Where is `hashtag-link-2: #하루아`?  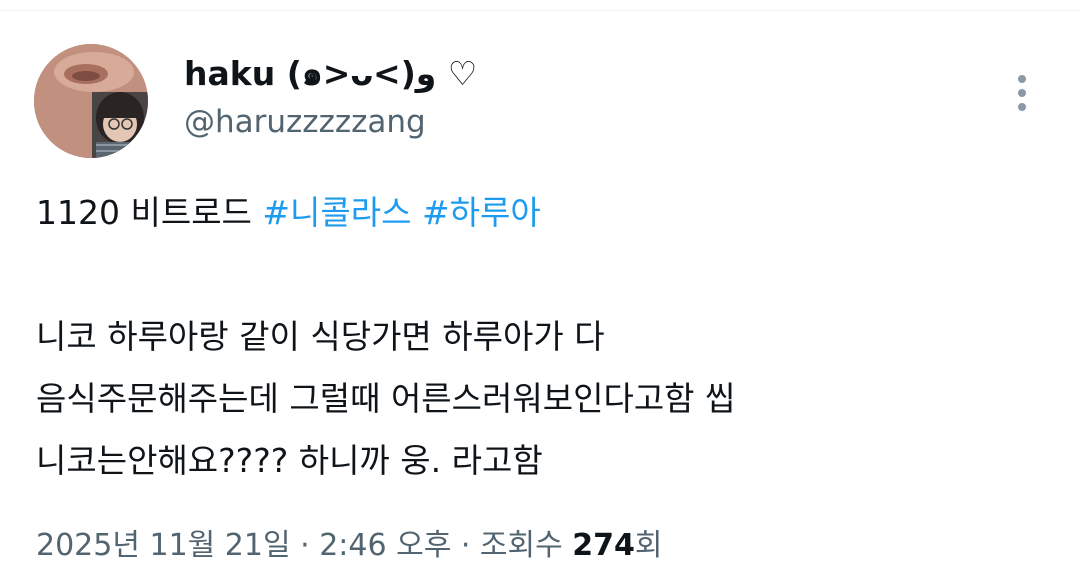
hashtag-link-2: #하루아 is located at coordinates (481, 212).